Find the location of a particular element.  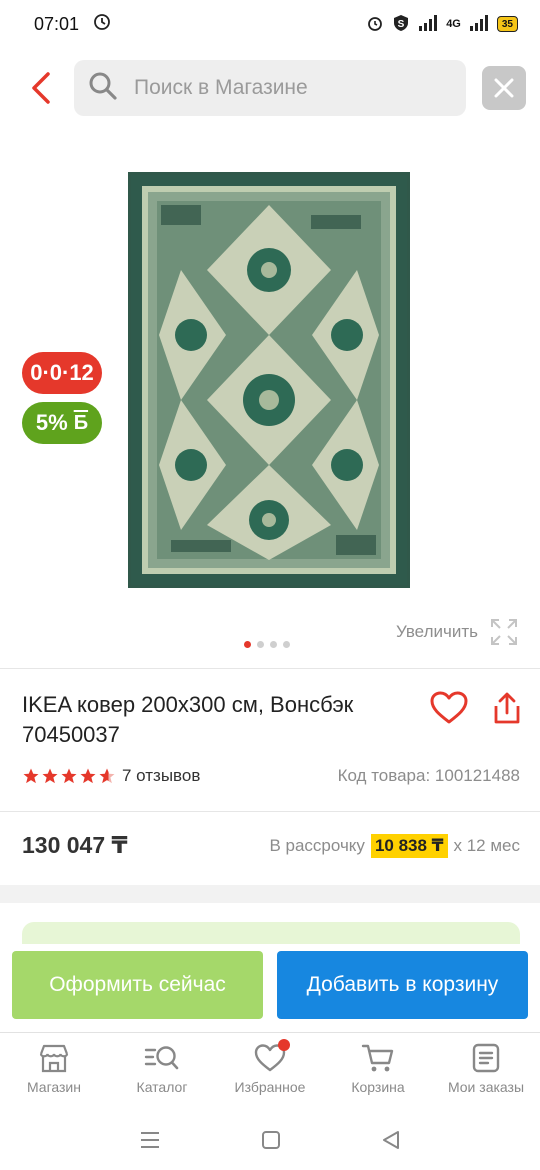

tab-label: Избранное is located at coordinates (270, 1087).